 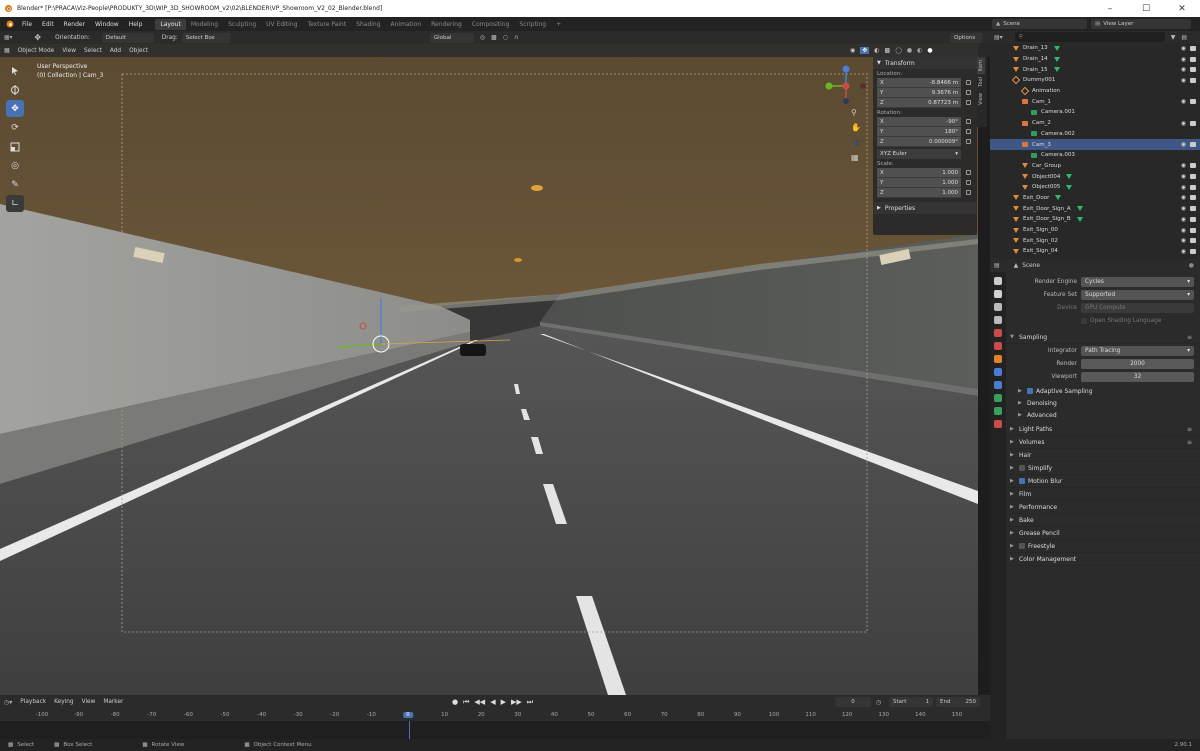 What do you see at coordinates (829, 86) in the screenshot?
I see `gizmo-y-icon` at bounding box center [829, 86].